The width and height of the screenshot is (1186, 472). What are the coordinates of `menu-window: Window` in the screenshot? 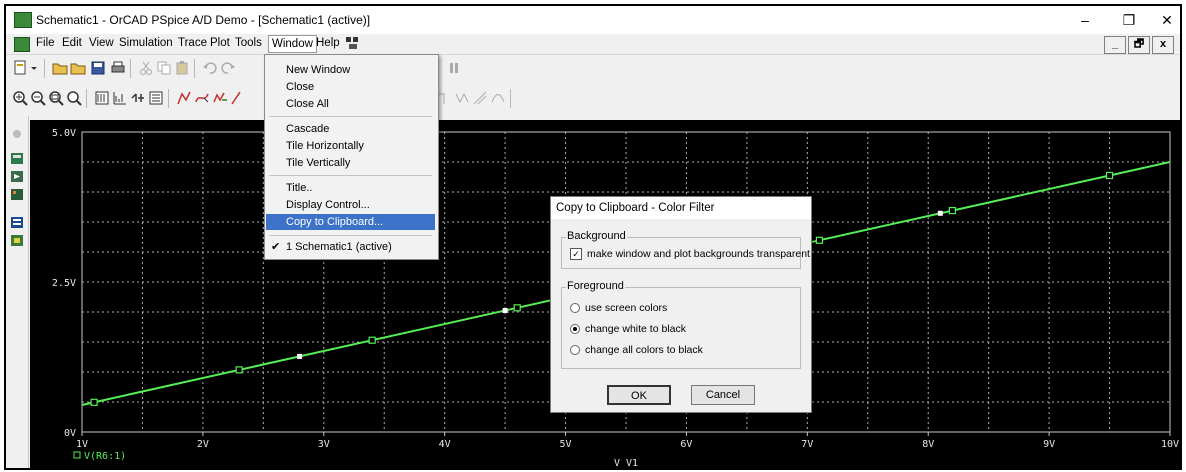 It's located at (292, 44).